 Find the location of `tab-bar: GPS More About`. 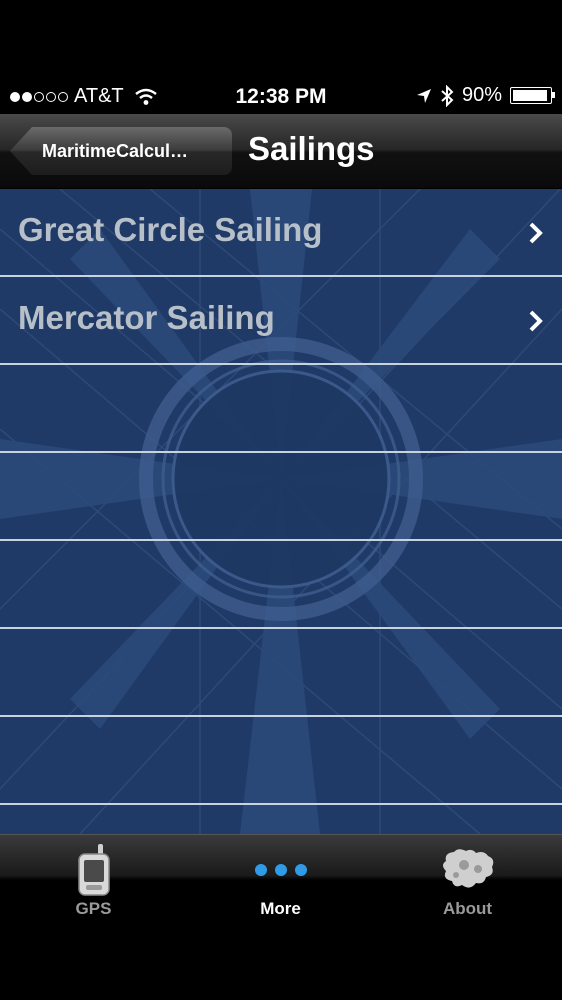

tab-bar: GPS More About is located at coordinates (281, 879).